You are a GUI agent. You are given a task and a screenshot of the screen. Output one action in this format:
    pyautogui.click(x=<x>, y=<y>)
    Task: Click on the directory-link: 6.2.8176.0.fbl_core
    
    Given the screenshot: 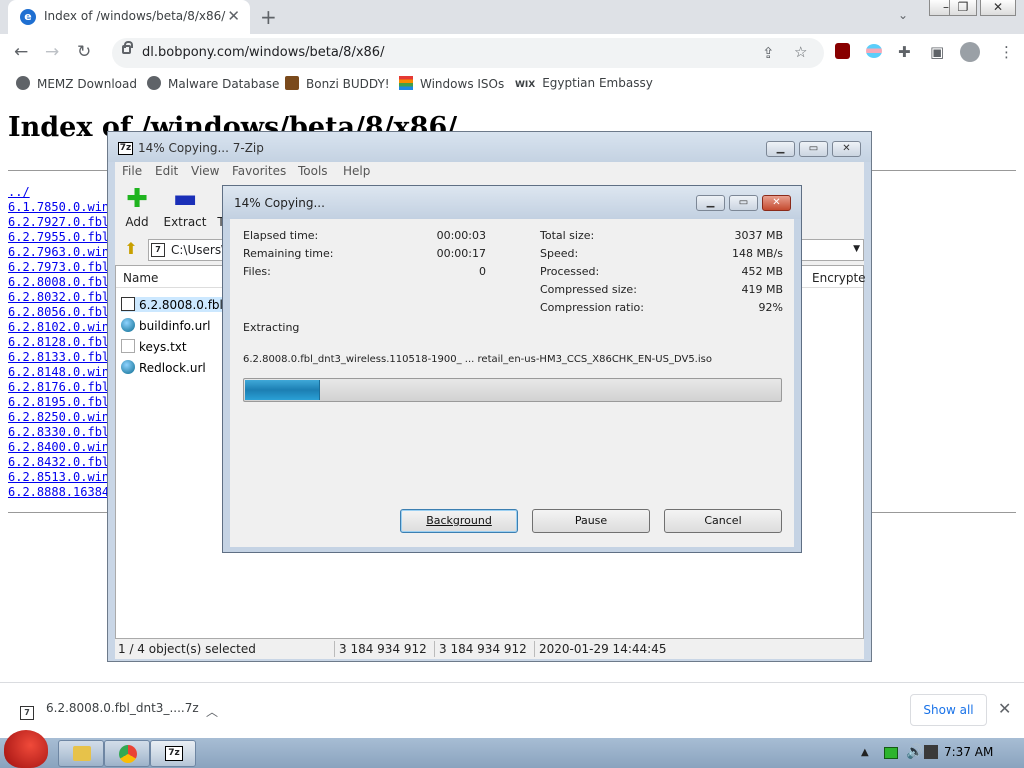 What is the action you would take?
    pyautogui.click(x=58, y=387)
    